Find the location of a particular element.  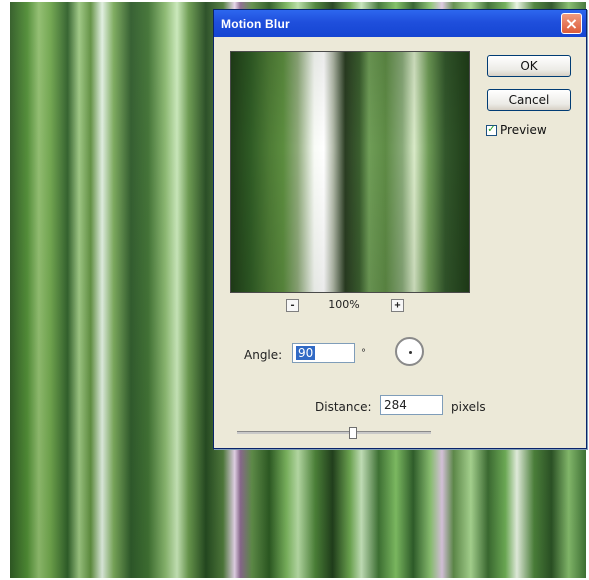

angle-input: 90 is located at coordinates (323, 353).